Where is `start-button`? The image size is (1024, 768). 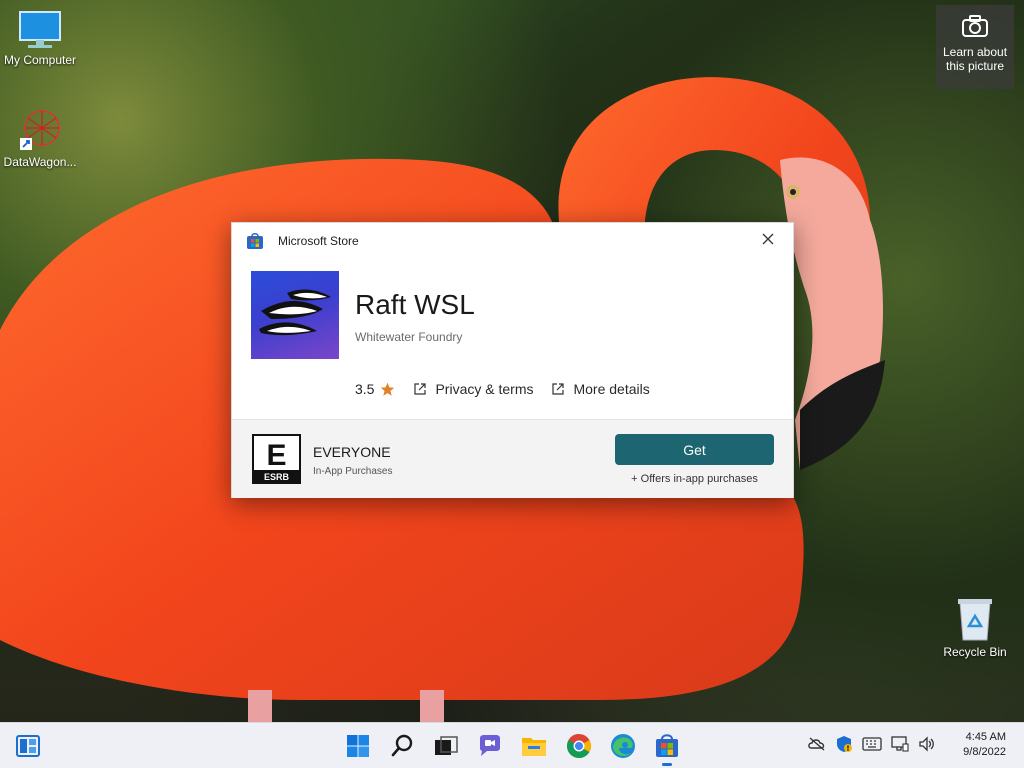 start-button is located at coordinates (358, 746).